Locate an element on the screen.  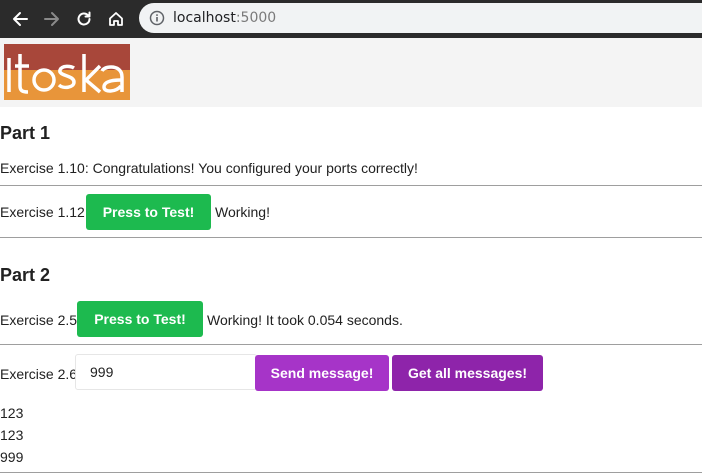
browser-toolbar: localhost:5000 is located at coordinates (351, 19).